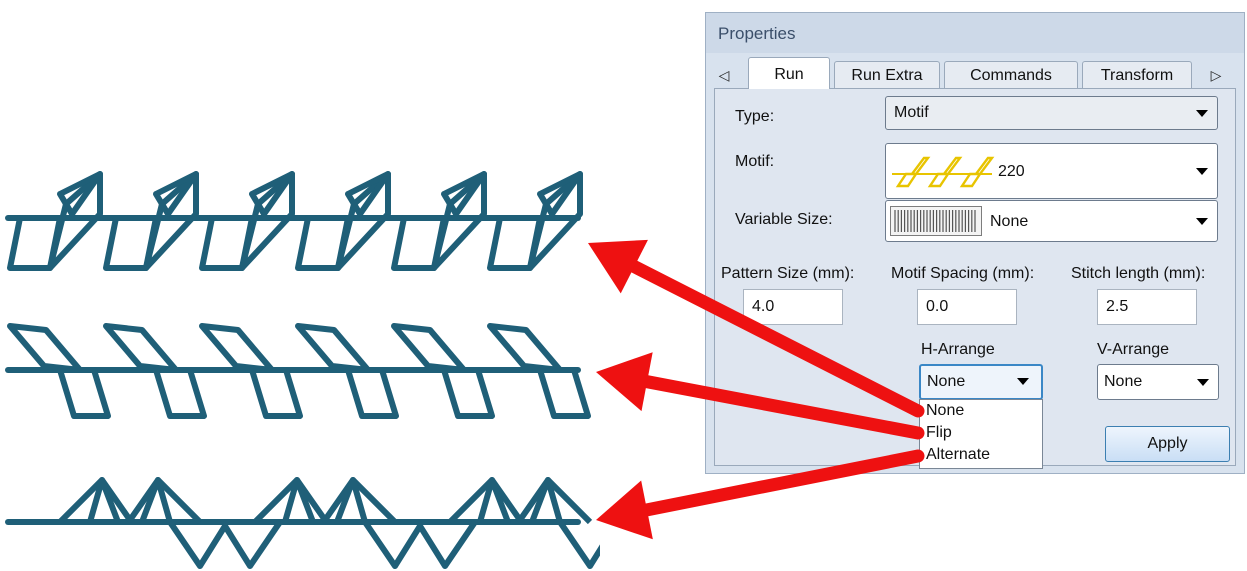  What do you see at coordinates (1216, 75) in the screenshot?
I see `tab-scroll-right-icon: ▷` at bounding box center [1216, 75].